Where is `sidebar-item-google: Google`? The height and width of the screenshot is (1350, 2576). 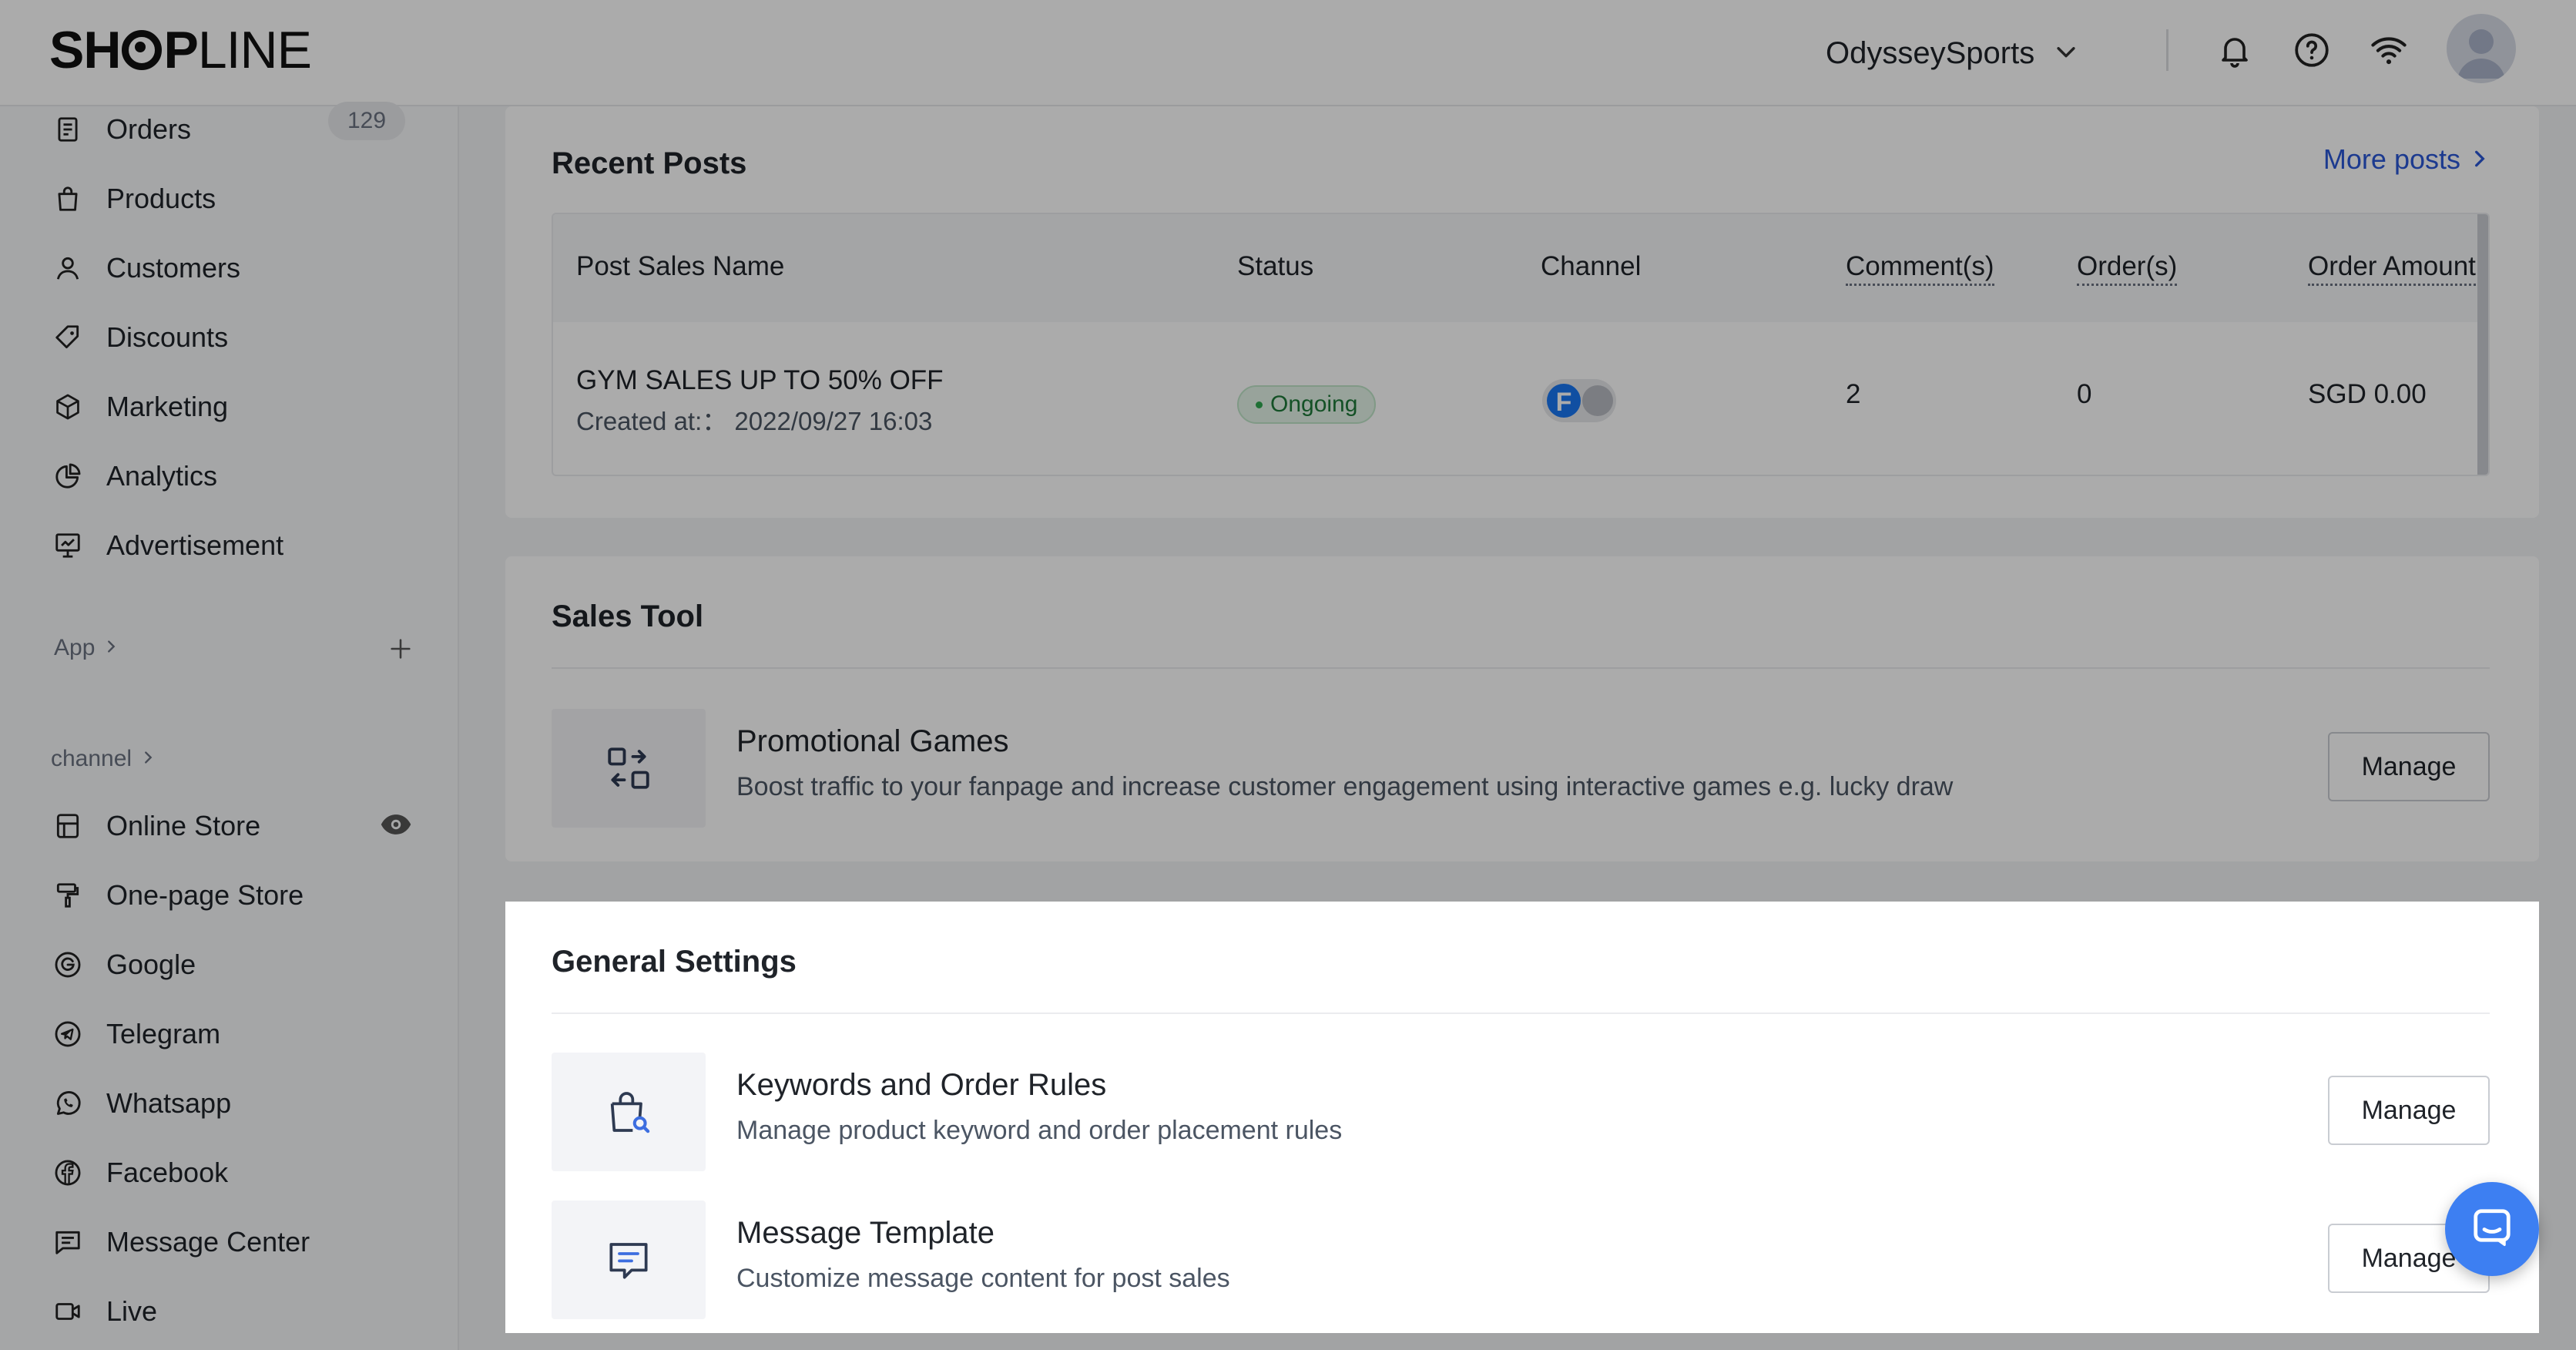
sidebar-item-google: Google is located at coordinates (236, 965).